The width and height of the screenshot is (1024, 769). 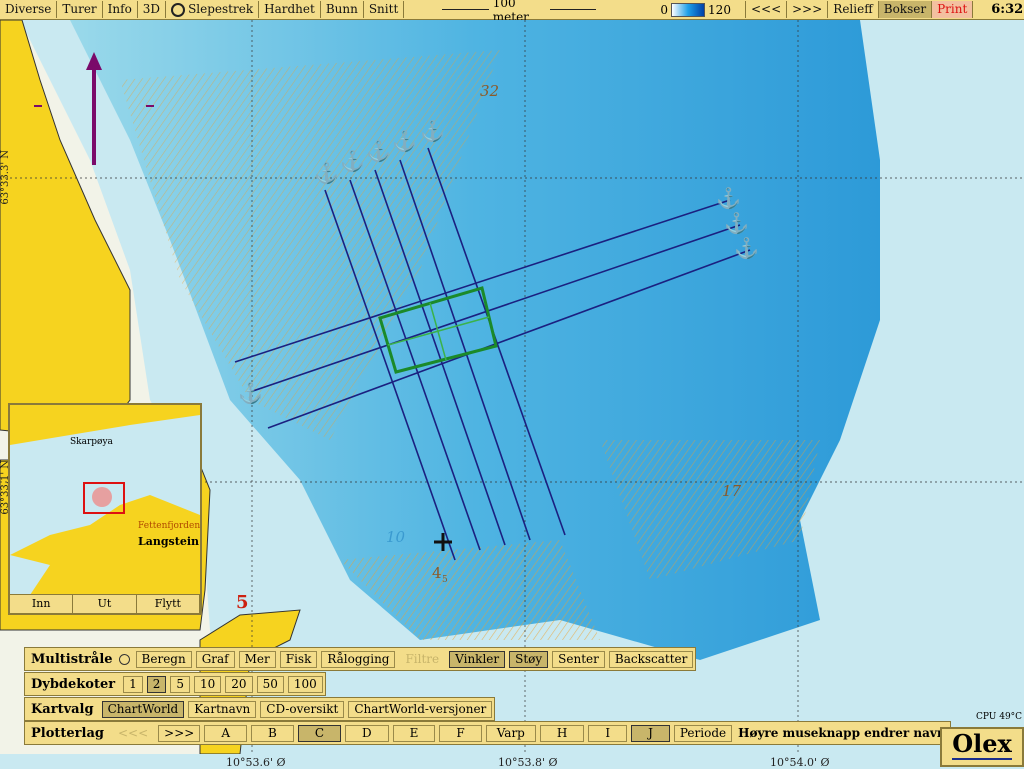 What do you see at coordinates (651, 659) in the screenshot?
I see `multibeam-backscatter-button: Backscatter` at bounding box center [651, 659].